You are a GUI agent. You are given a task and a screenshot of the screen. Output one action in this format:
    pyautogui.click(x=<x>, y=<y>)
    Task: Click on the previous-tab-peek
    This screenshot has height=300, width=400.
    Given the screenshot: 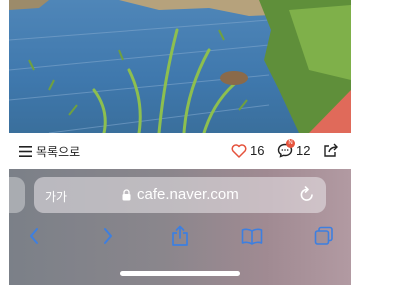 What is the action you would take?
    pyautogui.click(x=17, y=195)
    